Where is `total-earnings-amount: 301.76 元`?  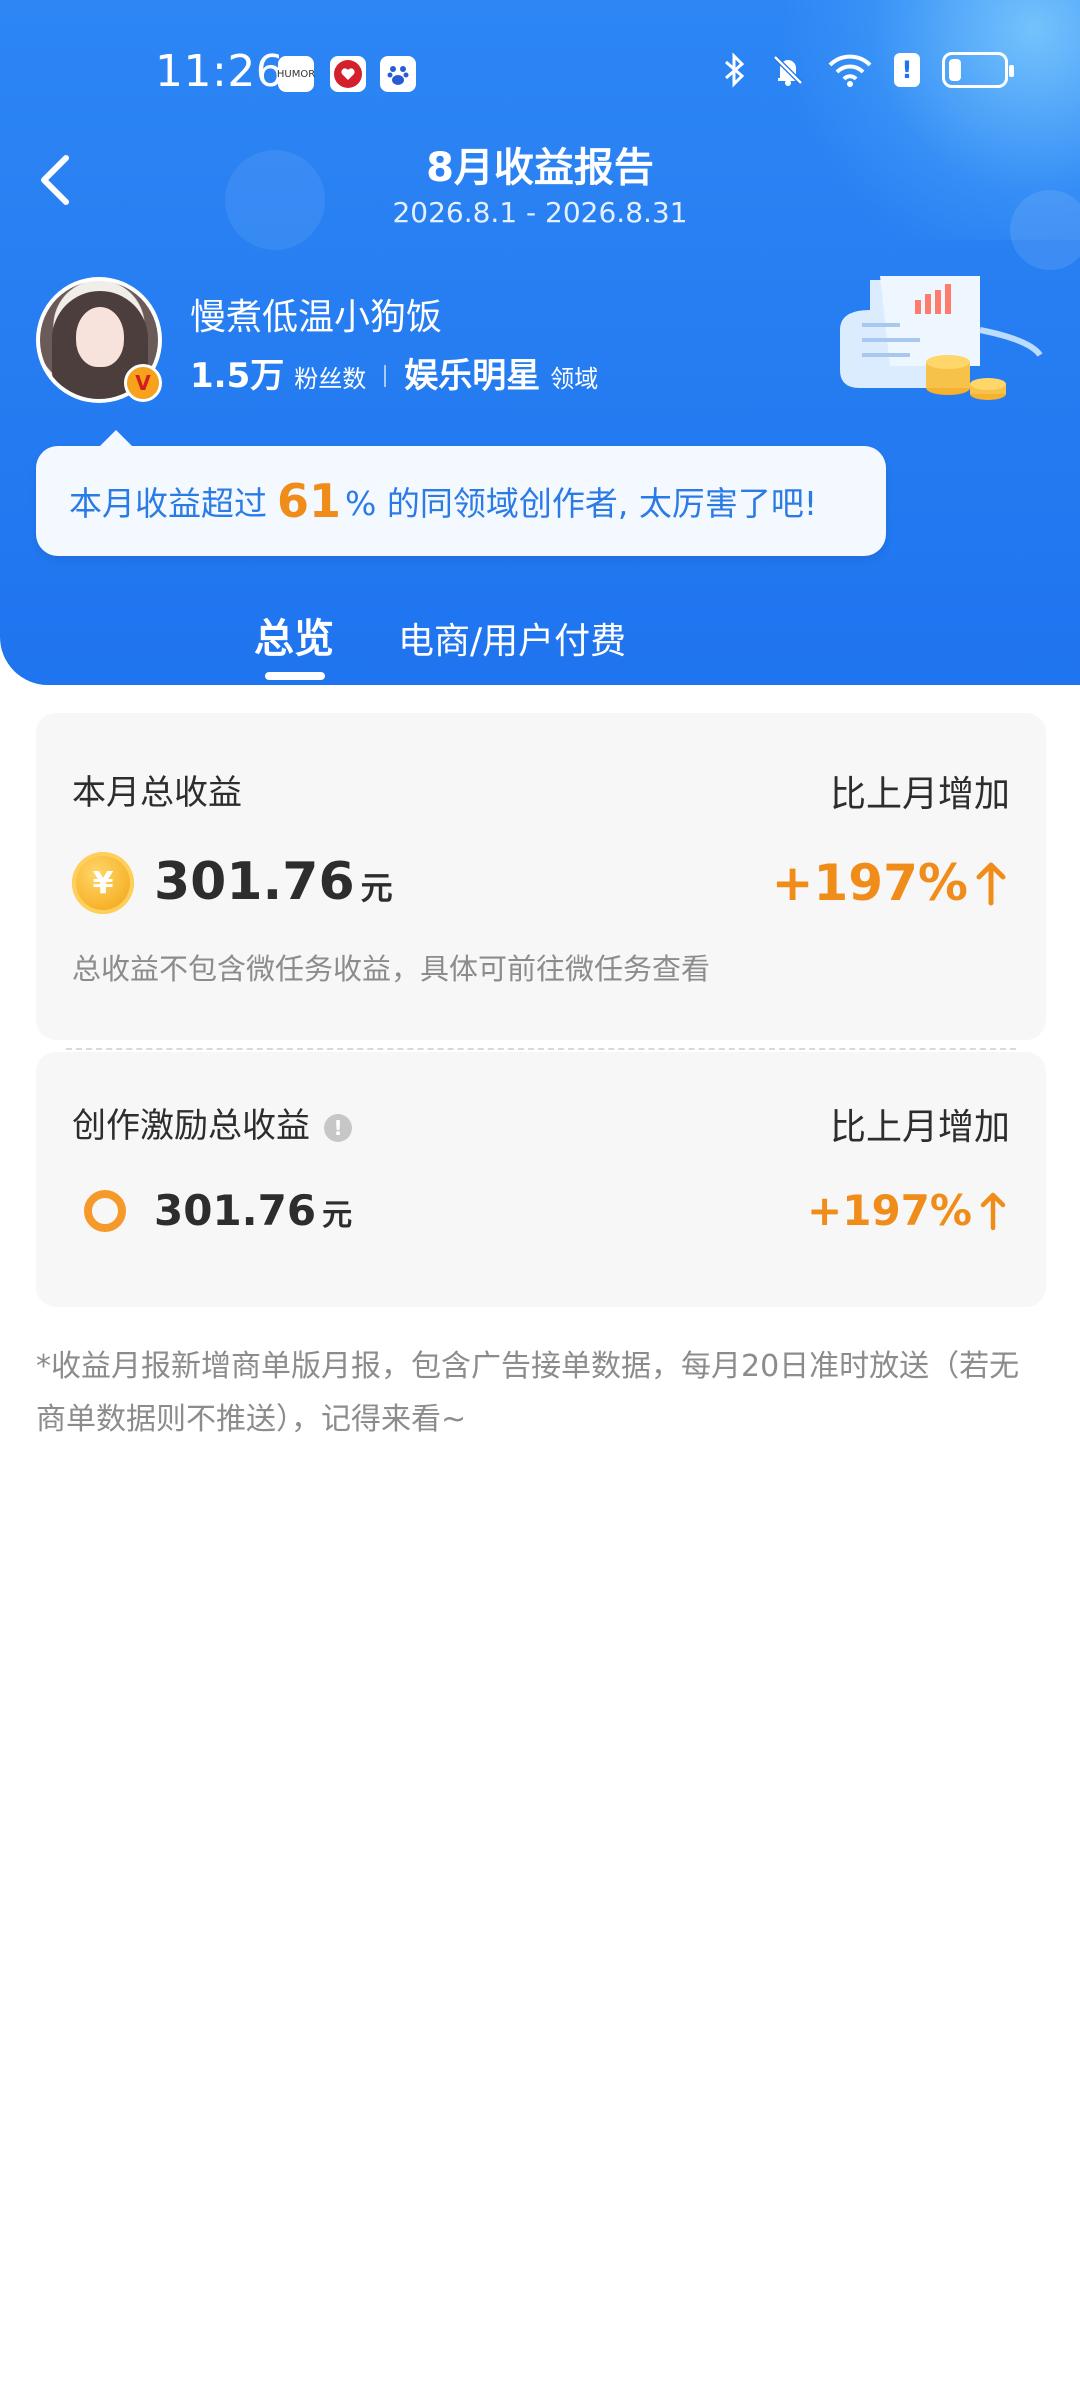
total-earnings-amount: 301.76 元 is located at coordinates (273, 882).